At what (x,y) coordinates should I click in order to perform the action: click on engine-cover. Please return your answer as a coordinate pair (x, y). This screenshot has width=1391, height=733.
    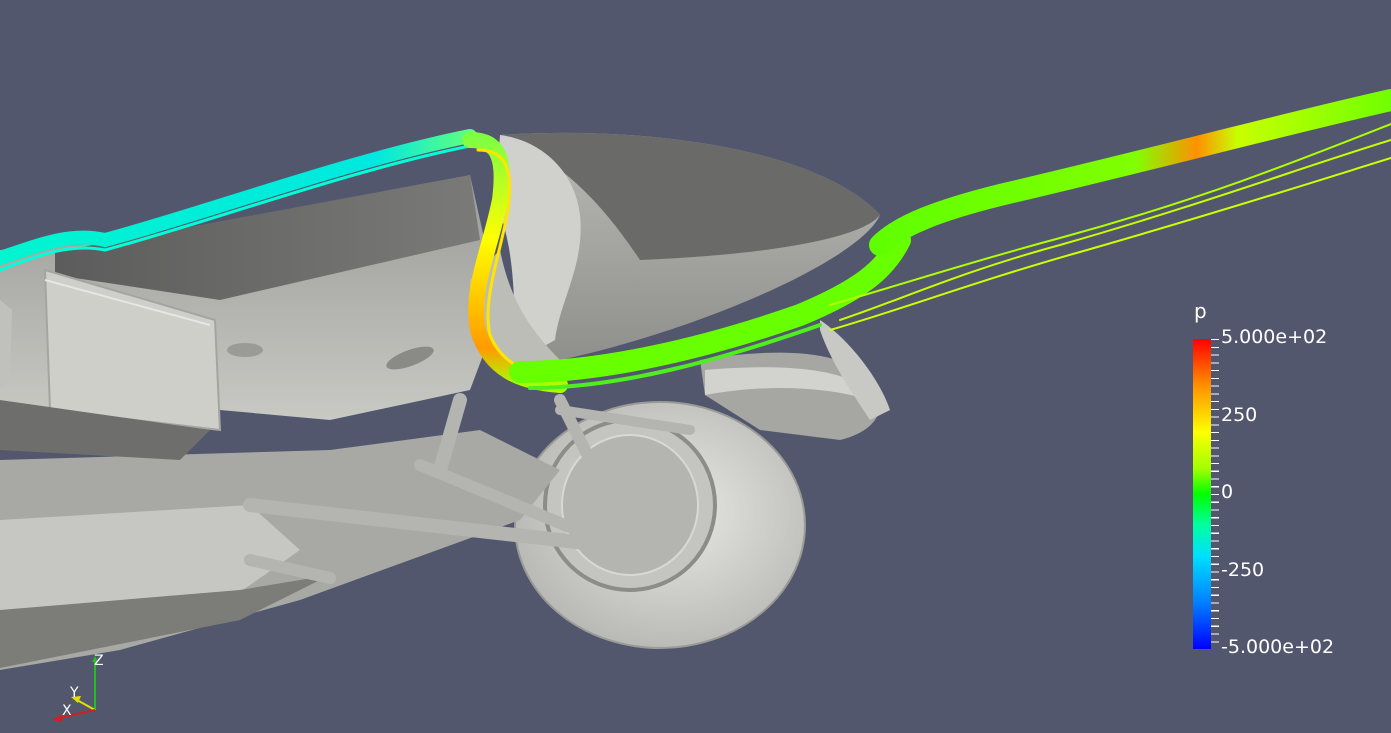
    Looking at the image, I should click on (675, 253).